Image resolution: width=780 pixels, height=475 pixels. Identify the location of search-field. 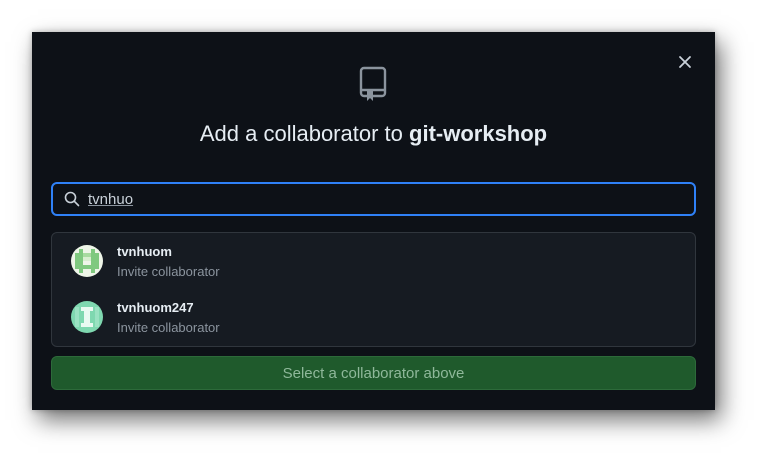
(373, 199).